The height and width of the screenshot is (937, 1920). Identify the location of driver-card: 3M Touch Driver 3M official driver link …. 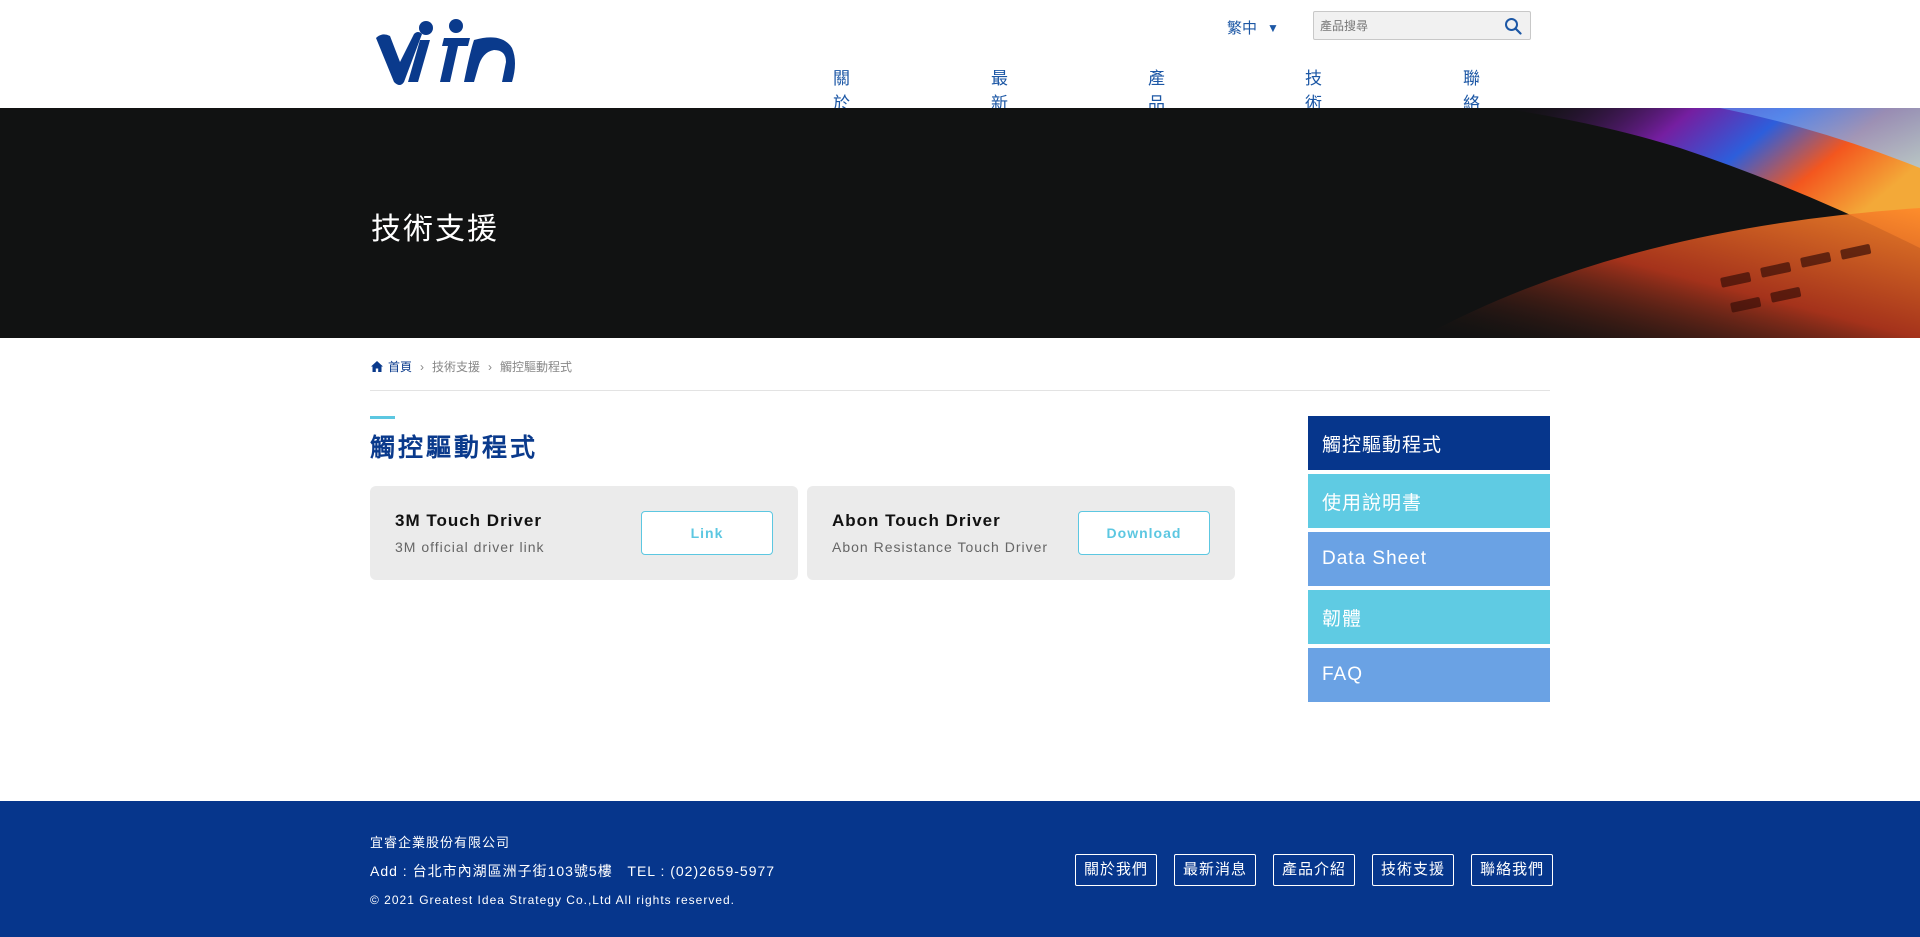
(584, 533).